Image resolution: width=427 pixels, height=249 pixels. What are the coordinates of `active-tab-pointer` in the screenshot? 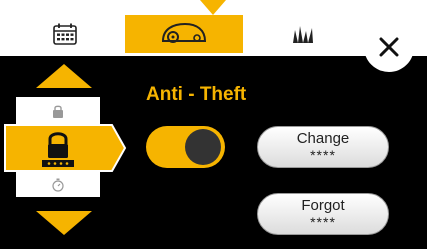 It's located at (213, 7).